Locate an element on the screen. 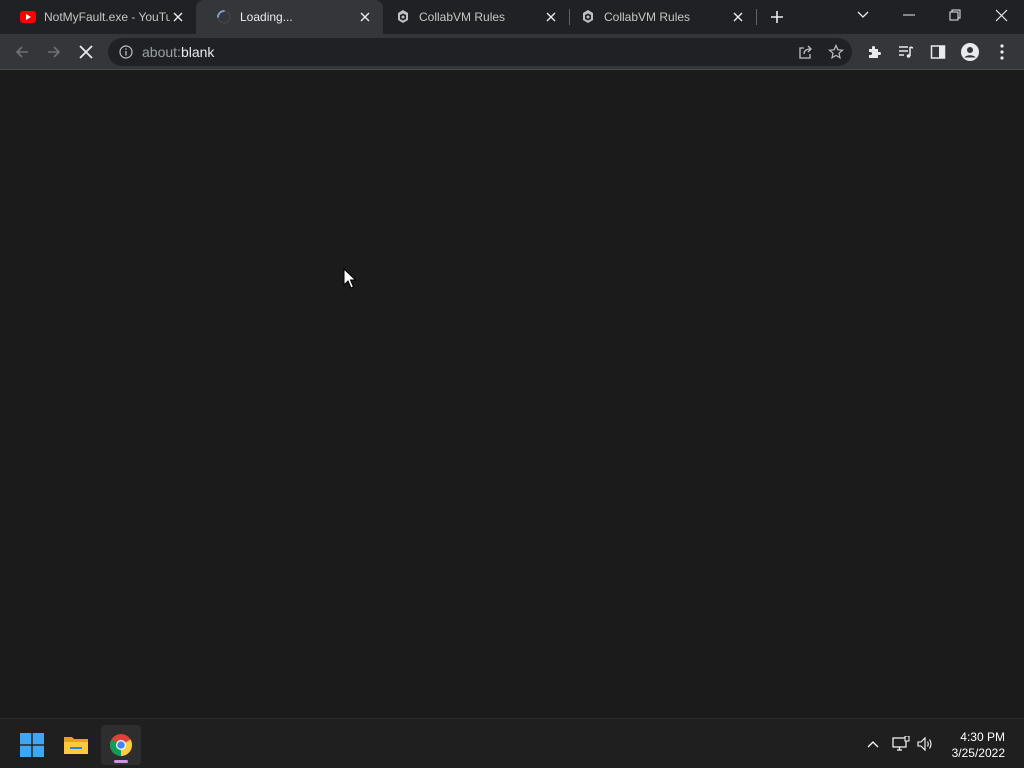 The image size is (1024, 768). tab-title: NotMyFault.exe - YouTube is located at coordinates (107, 17).